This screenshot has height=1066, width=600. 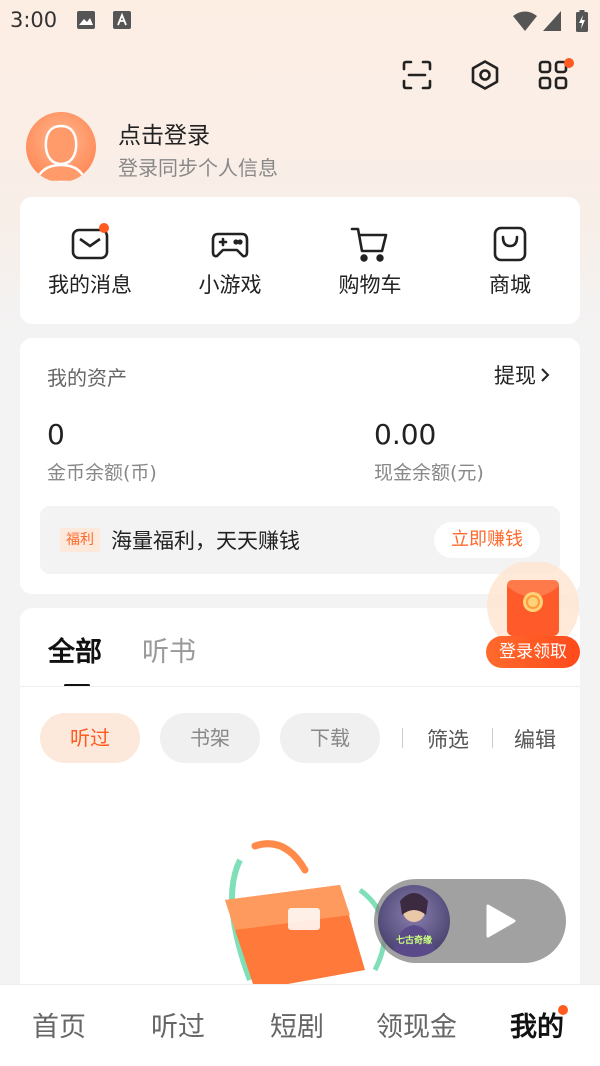 I want to click on cash-value: 0.00, so click(x=405, y=434).